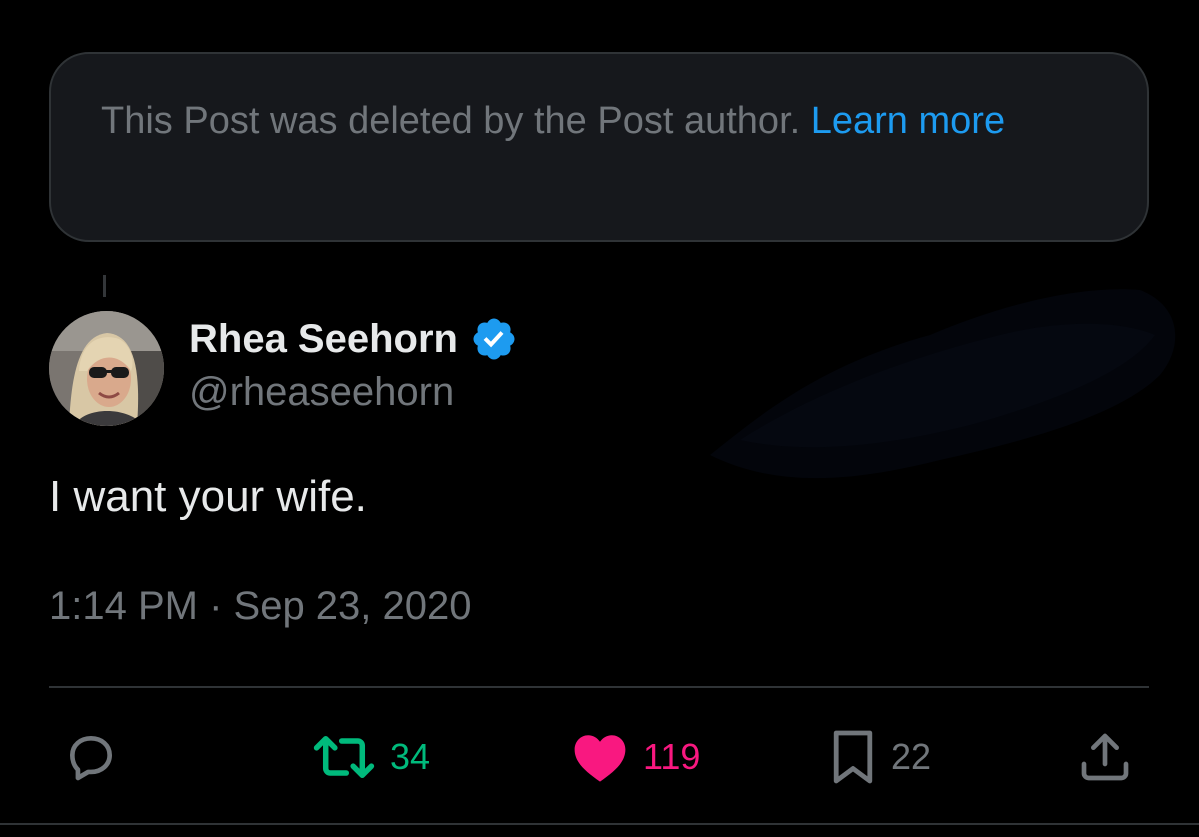 The image size is (1199, 837). I want to click on bottom-divider, so click(599, 824).